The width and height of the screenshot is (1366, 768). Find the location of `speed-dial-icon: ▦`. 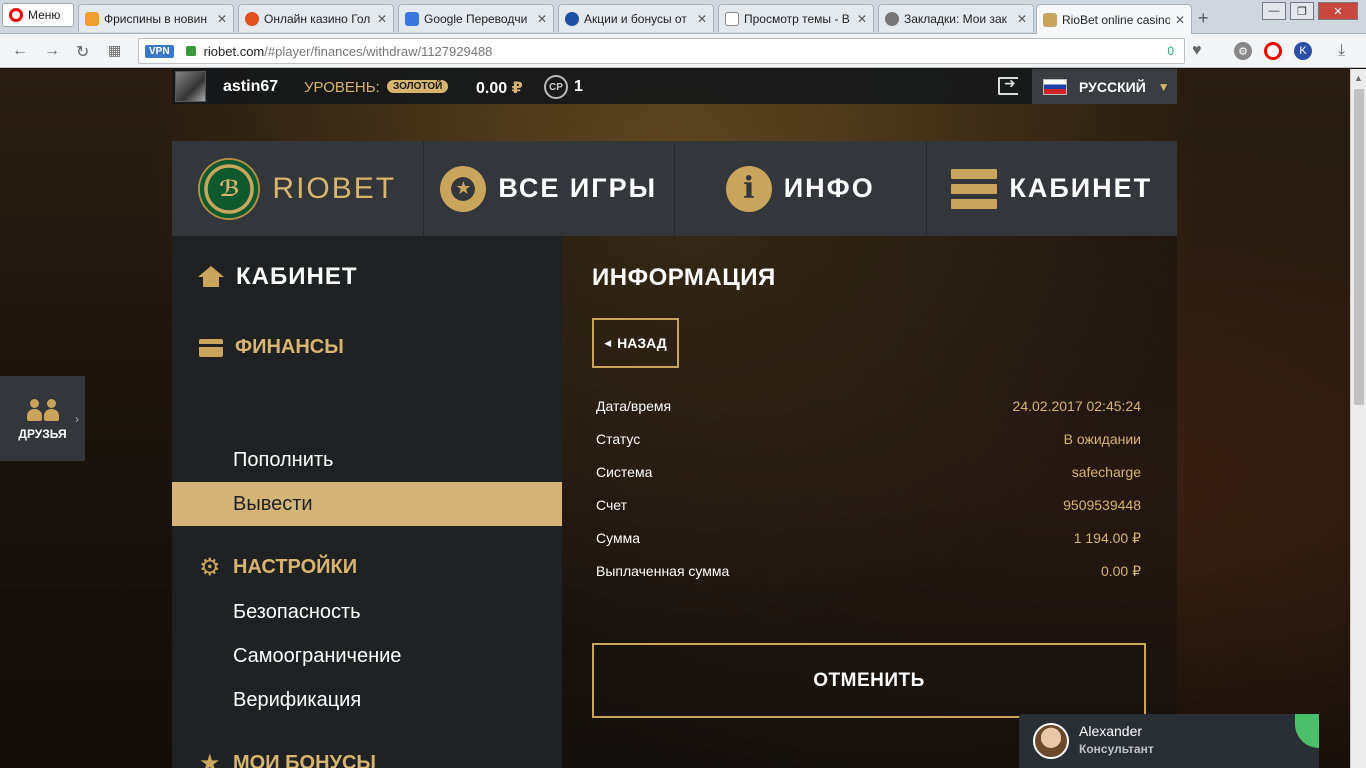

speed-dial-icon: ▦ is located at coordinates (114, 50).